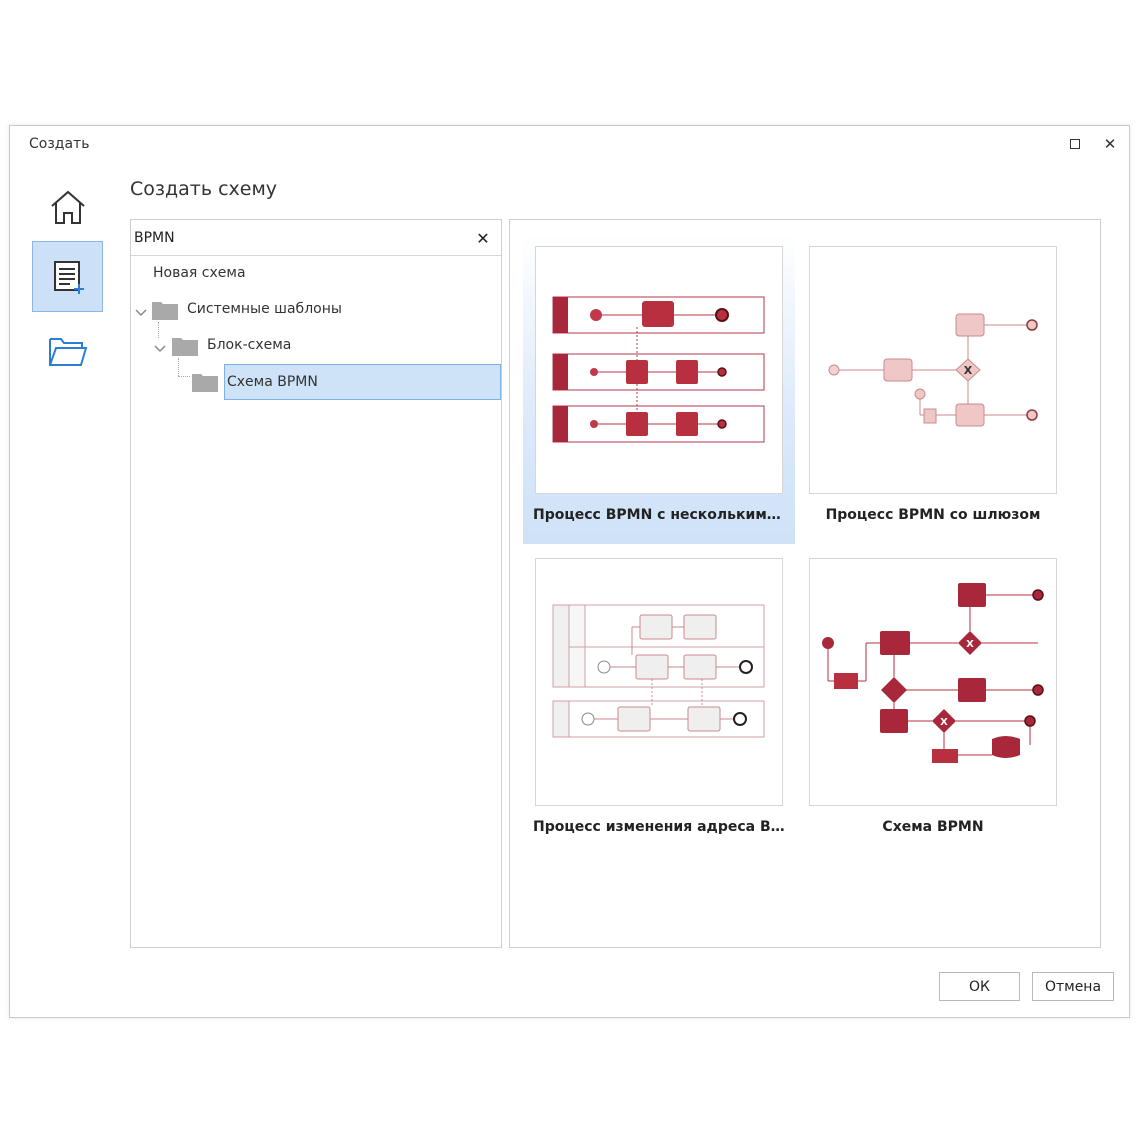 This screenshot has height=1140, width=1140. I want to click on bpmn-multi-pool-diagram, so click(658, 369).